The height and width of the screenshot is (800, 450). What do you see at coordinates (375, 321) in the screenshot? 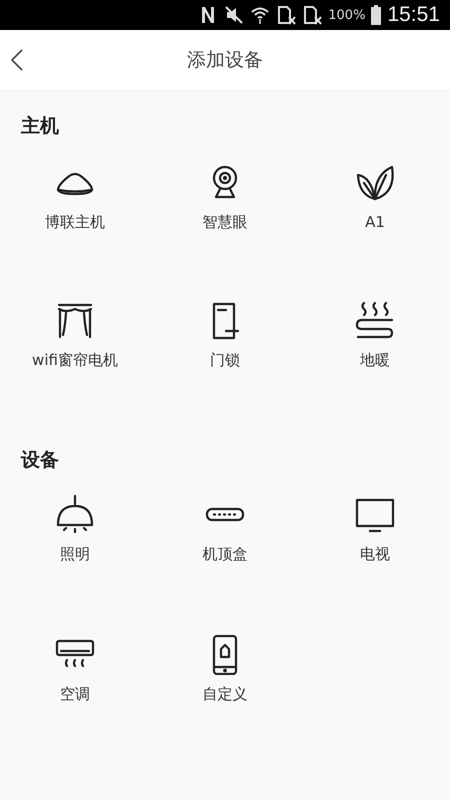
I see `floor-heating-icon` at bounding box center [375, 321].